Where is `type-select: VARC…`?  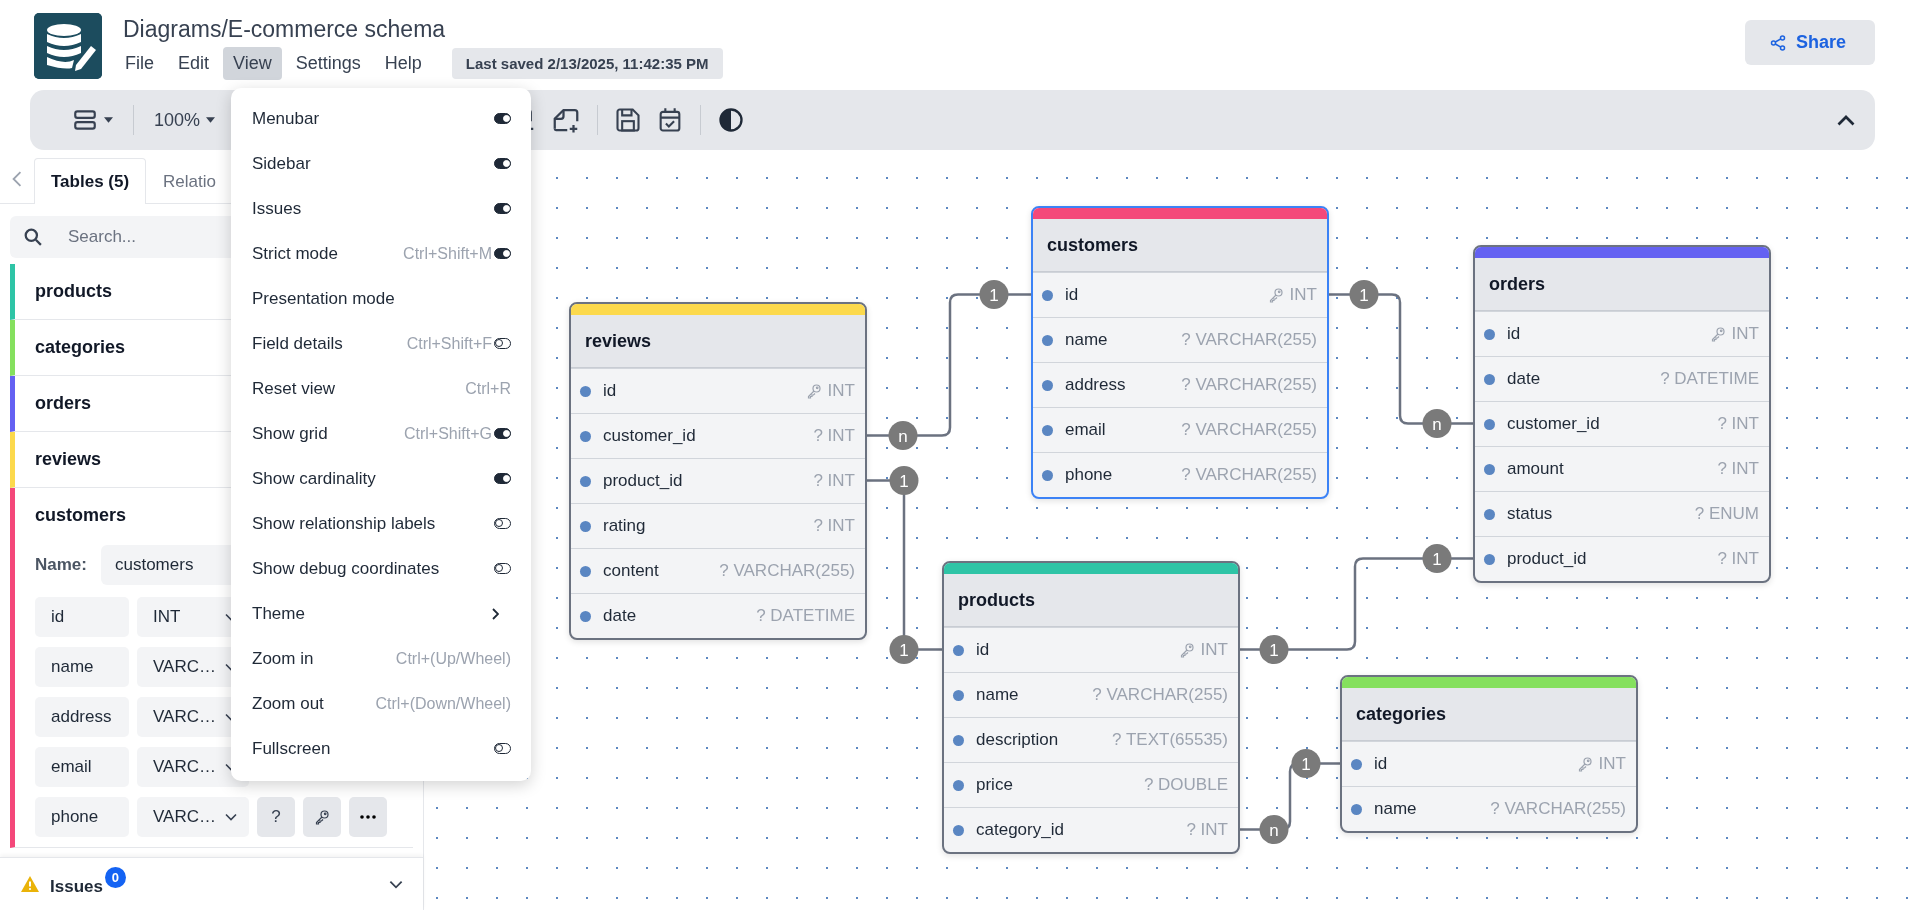
type-select: VARC… is located at coordinates (193, 817).